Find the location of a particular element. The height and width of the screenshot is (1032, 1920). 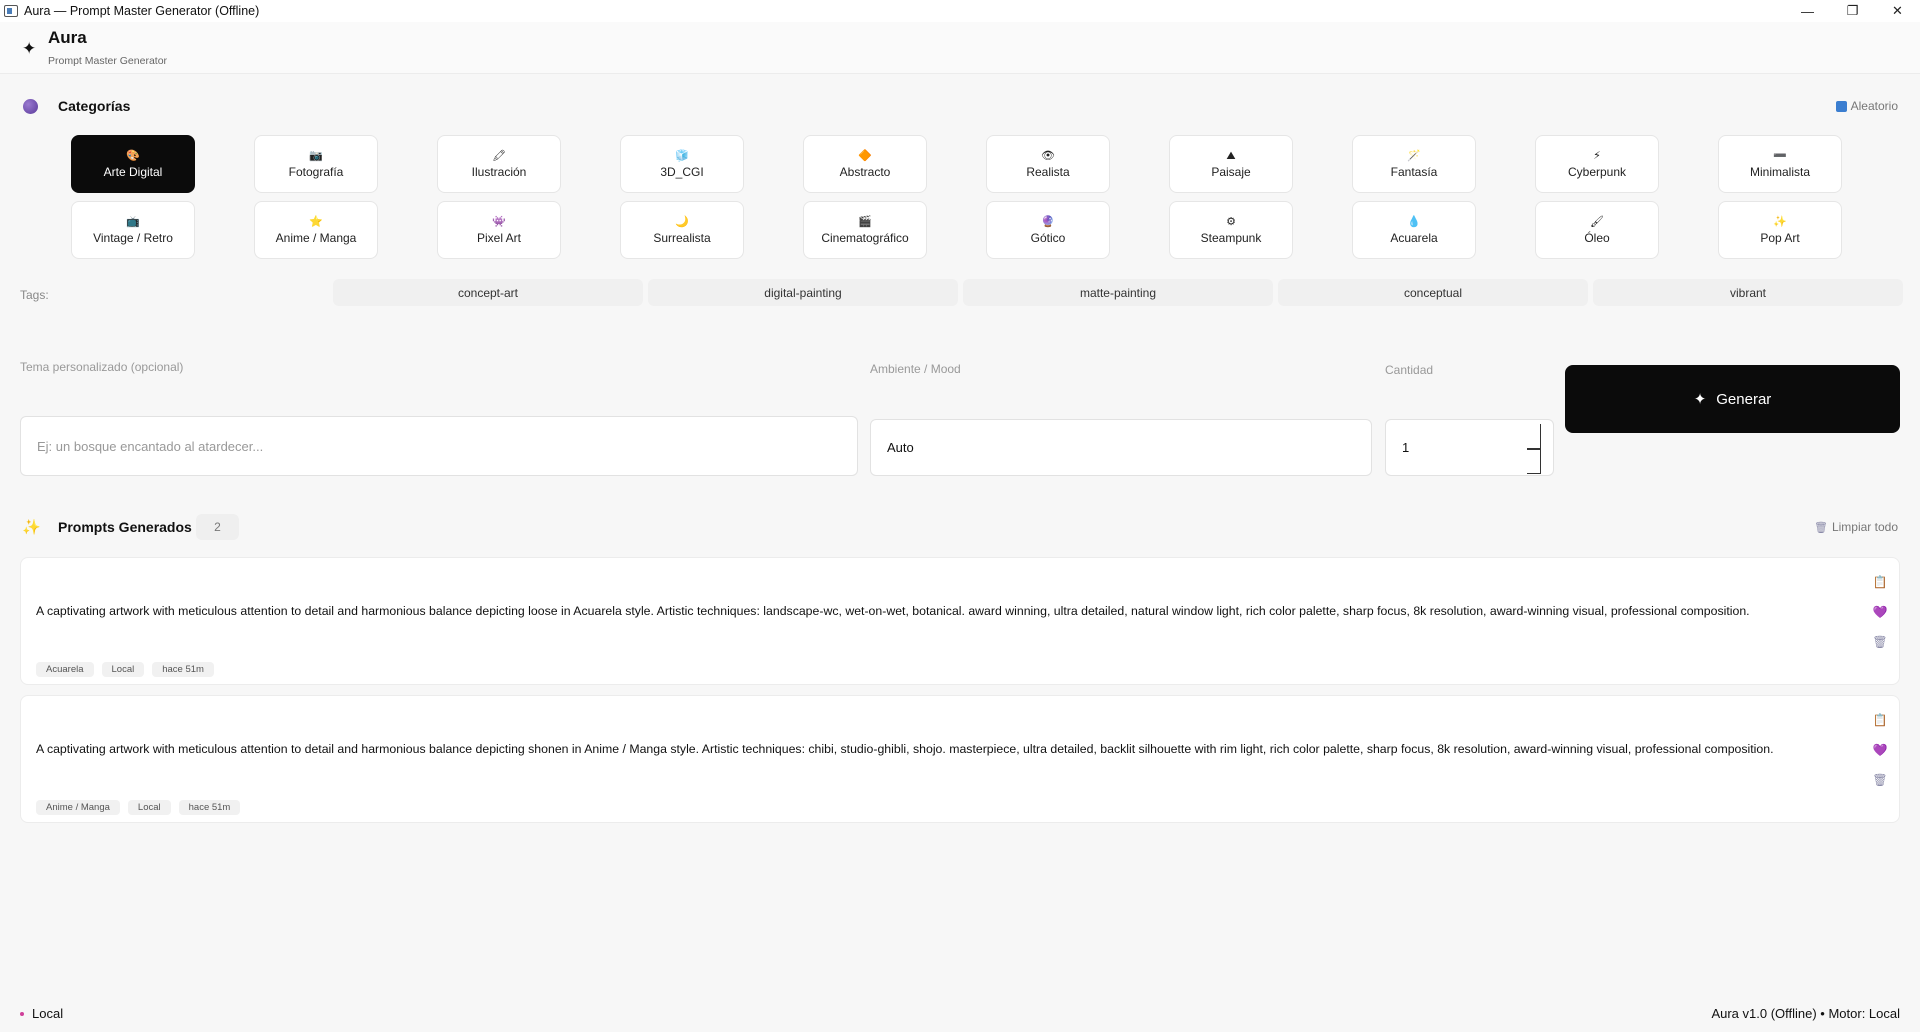

quantity-label: Cantidad is located at coordinates (1409, 370).